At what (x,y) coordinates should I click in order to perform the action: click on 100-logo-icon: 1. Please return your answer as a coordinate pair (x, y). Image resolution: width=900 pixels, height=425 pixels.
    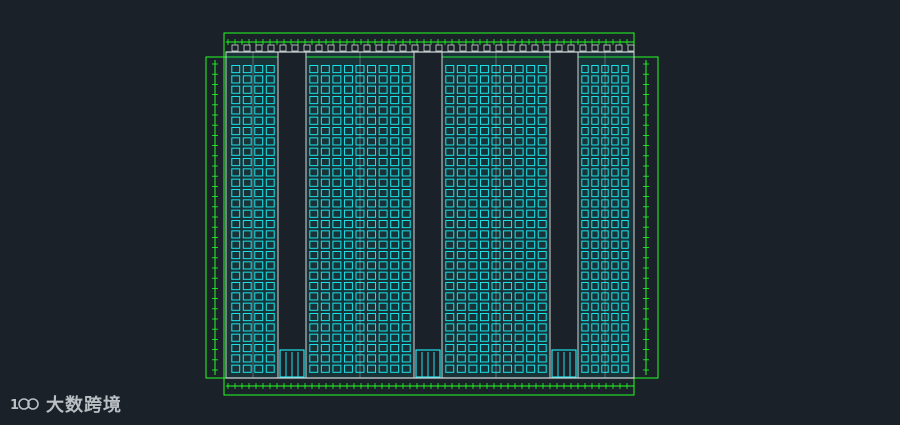
    Looking at the image, I should click on (24, 405).